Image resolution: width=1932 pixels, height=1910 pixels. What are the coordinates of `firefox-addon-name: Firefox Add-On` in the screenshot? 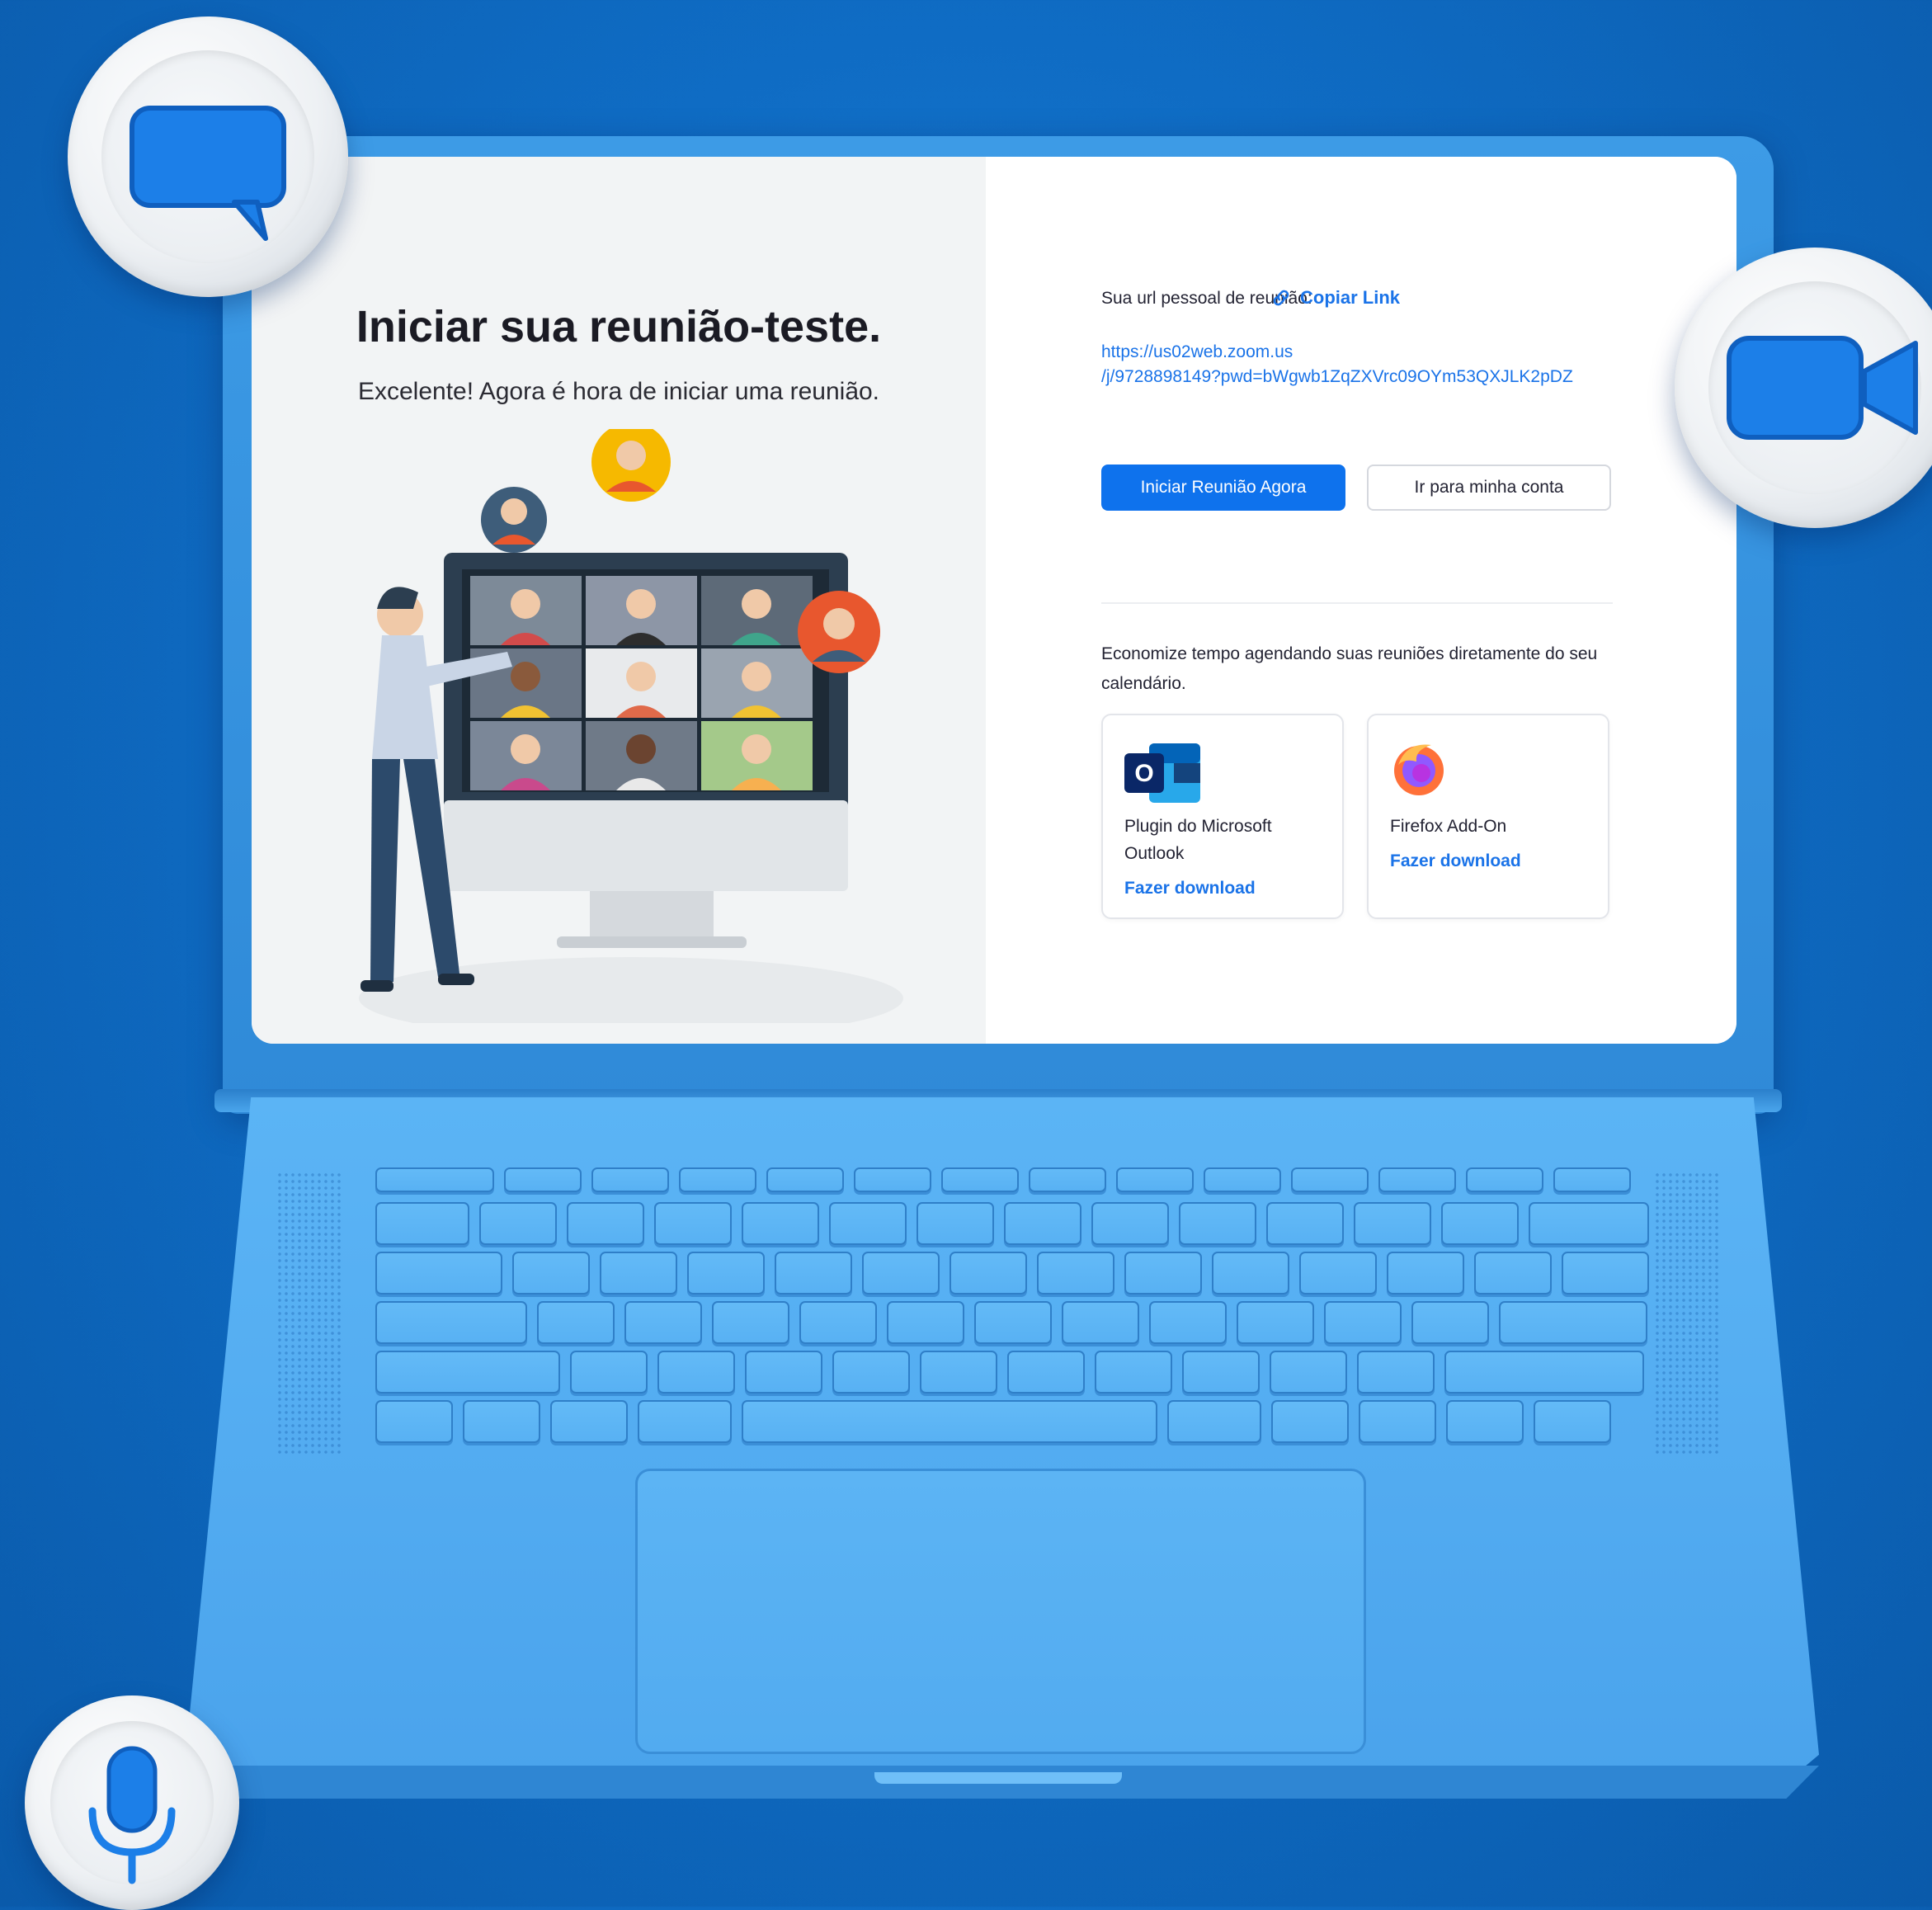 It's located at (1448, 826).